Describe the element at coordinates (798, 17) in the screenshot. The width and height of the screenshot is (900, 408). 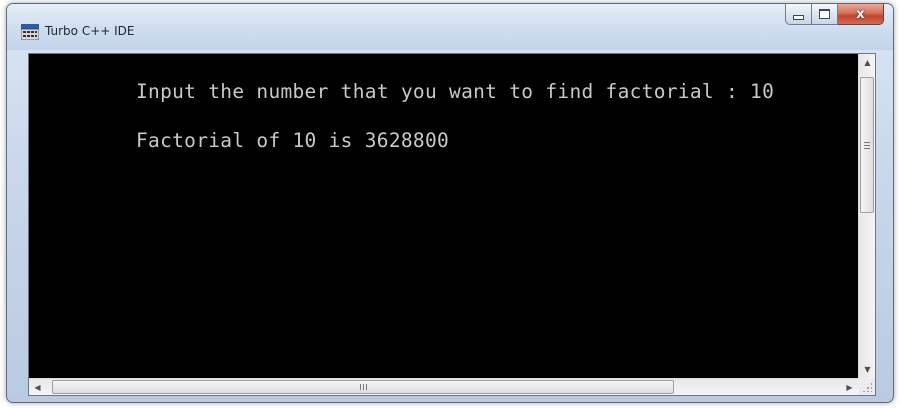
I see `minimize-icon` at that location.